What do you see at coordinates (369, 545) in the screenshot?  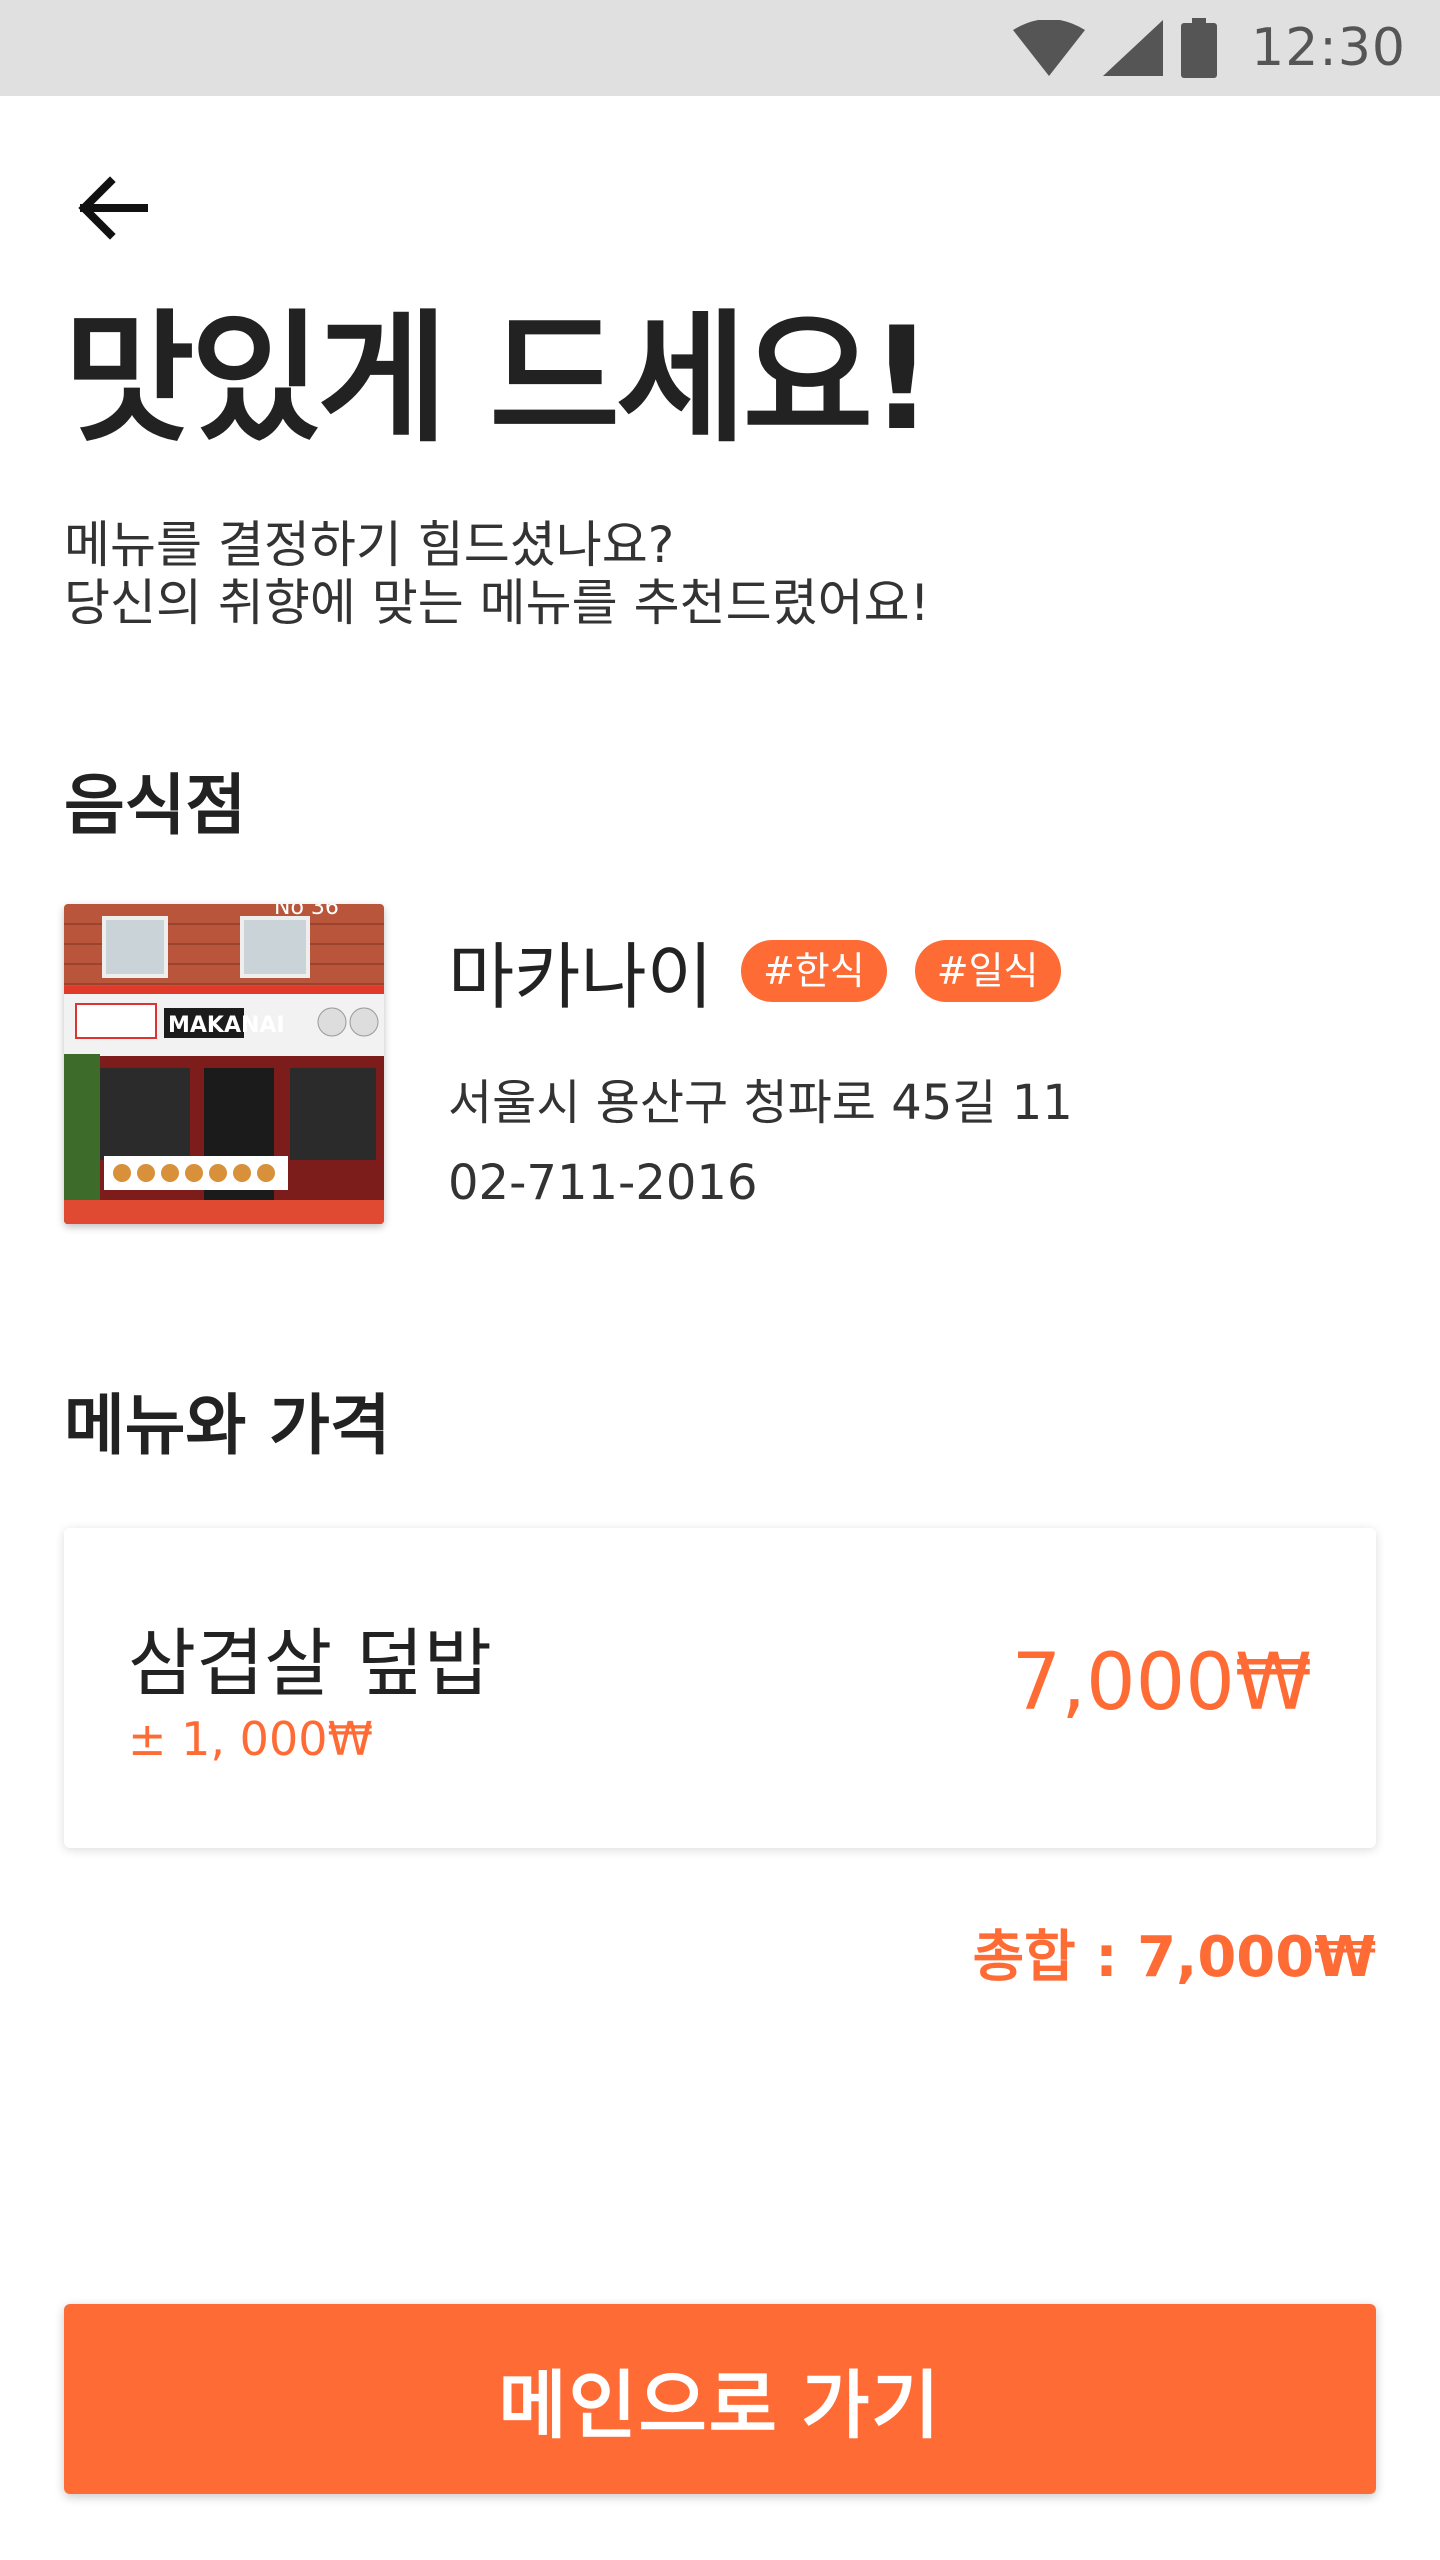 I see `subtitle-line-1: 메뉴를 결정하기 힘드셨나요?` at bounding box center [369, 545].